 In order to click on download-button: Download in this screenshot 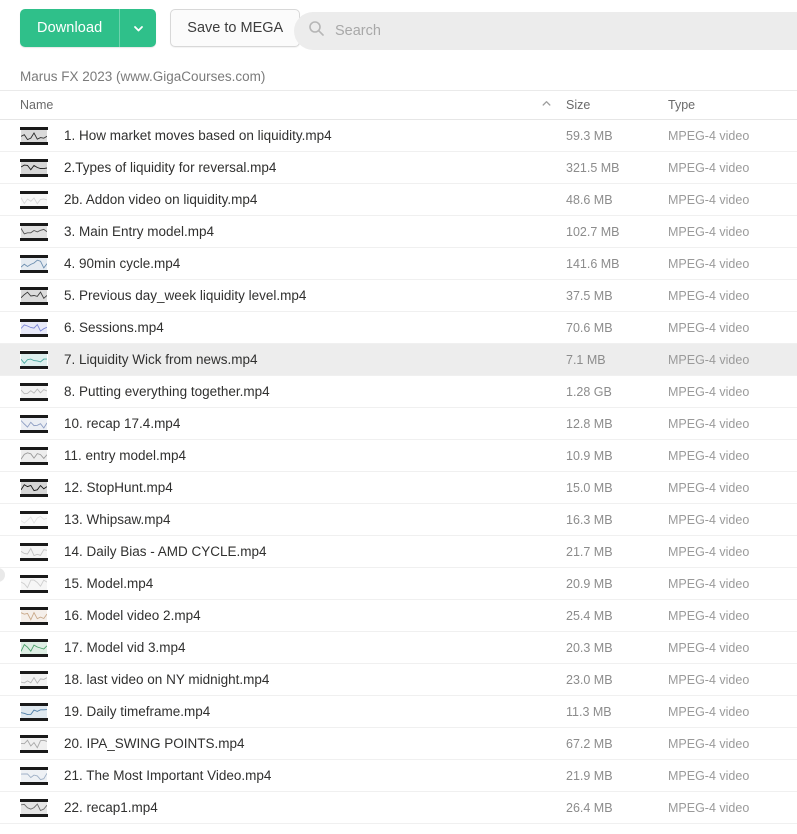, I will do `click(69, 28)`.